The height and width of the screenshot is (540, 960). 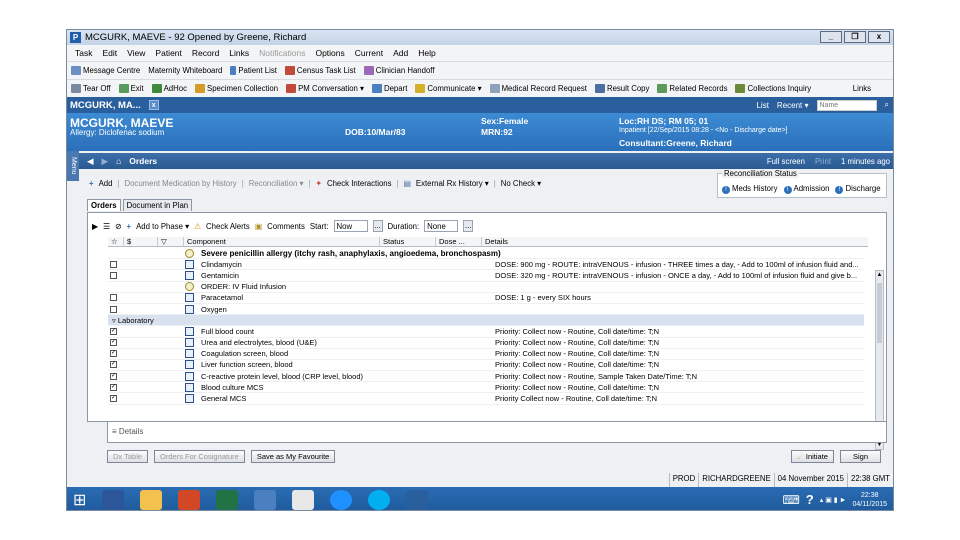 What do you see at coordinates (773, 88) in the screenshot?
I see `collections-inquiry-button: Collections Inquiry` at bounding box center [773, 88].